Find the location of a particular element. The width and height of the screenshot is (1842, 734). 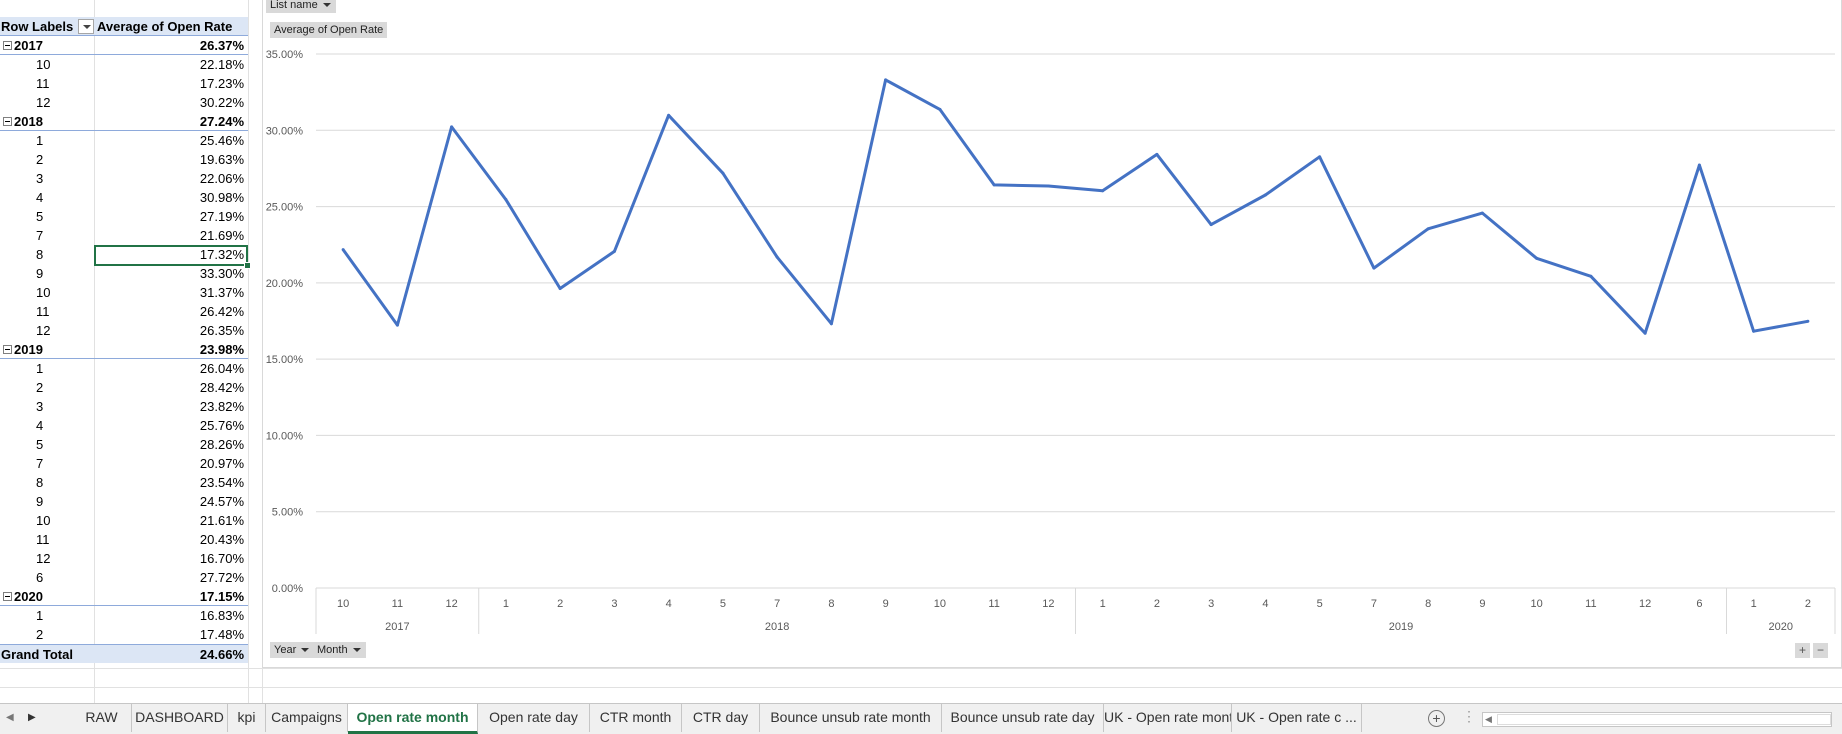

pivot-year-row: 2018 27.24% is located at coordinates (124, 121).